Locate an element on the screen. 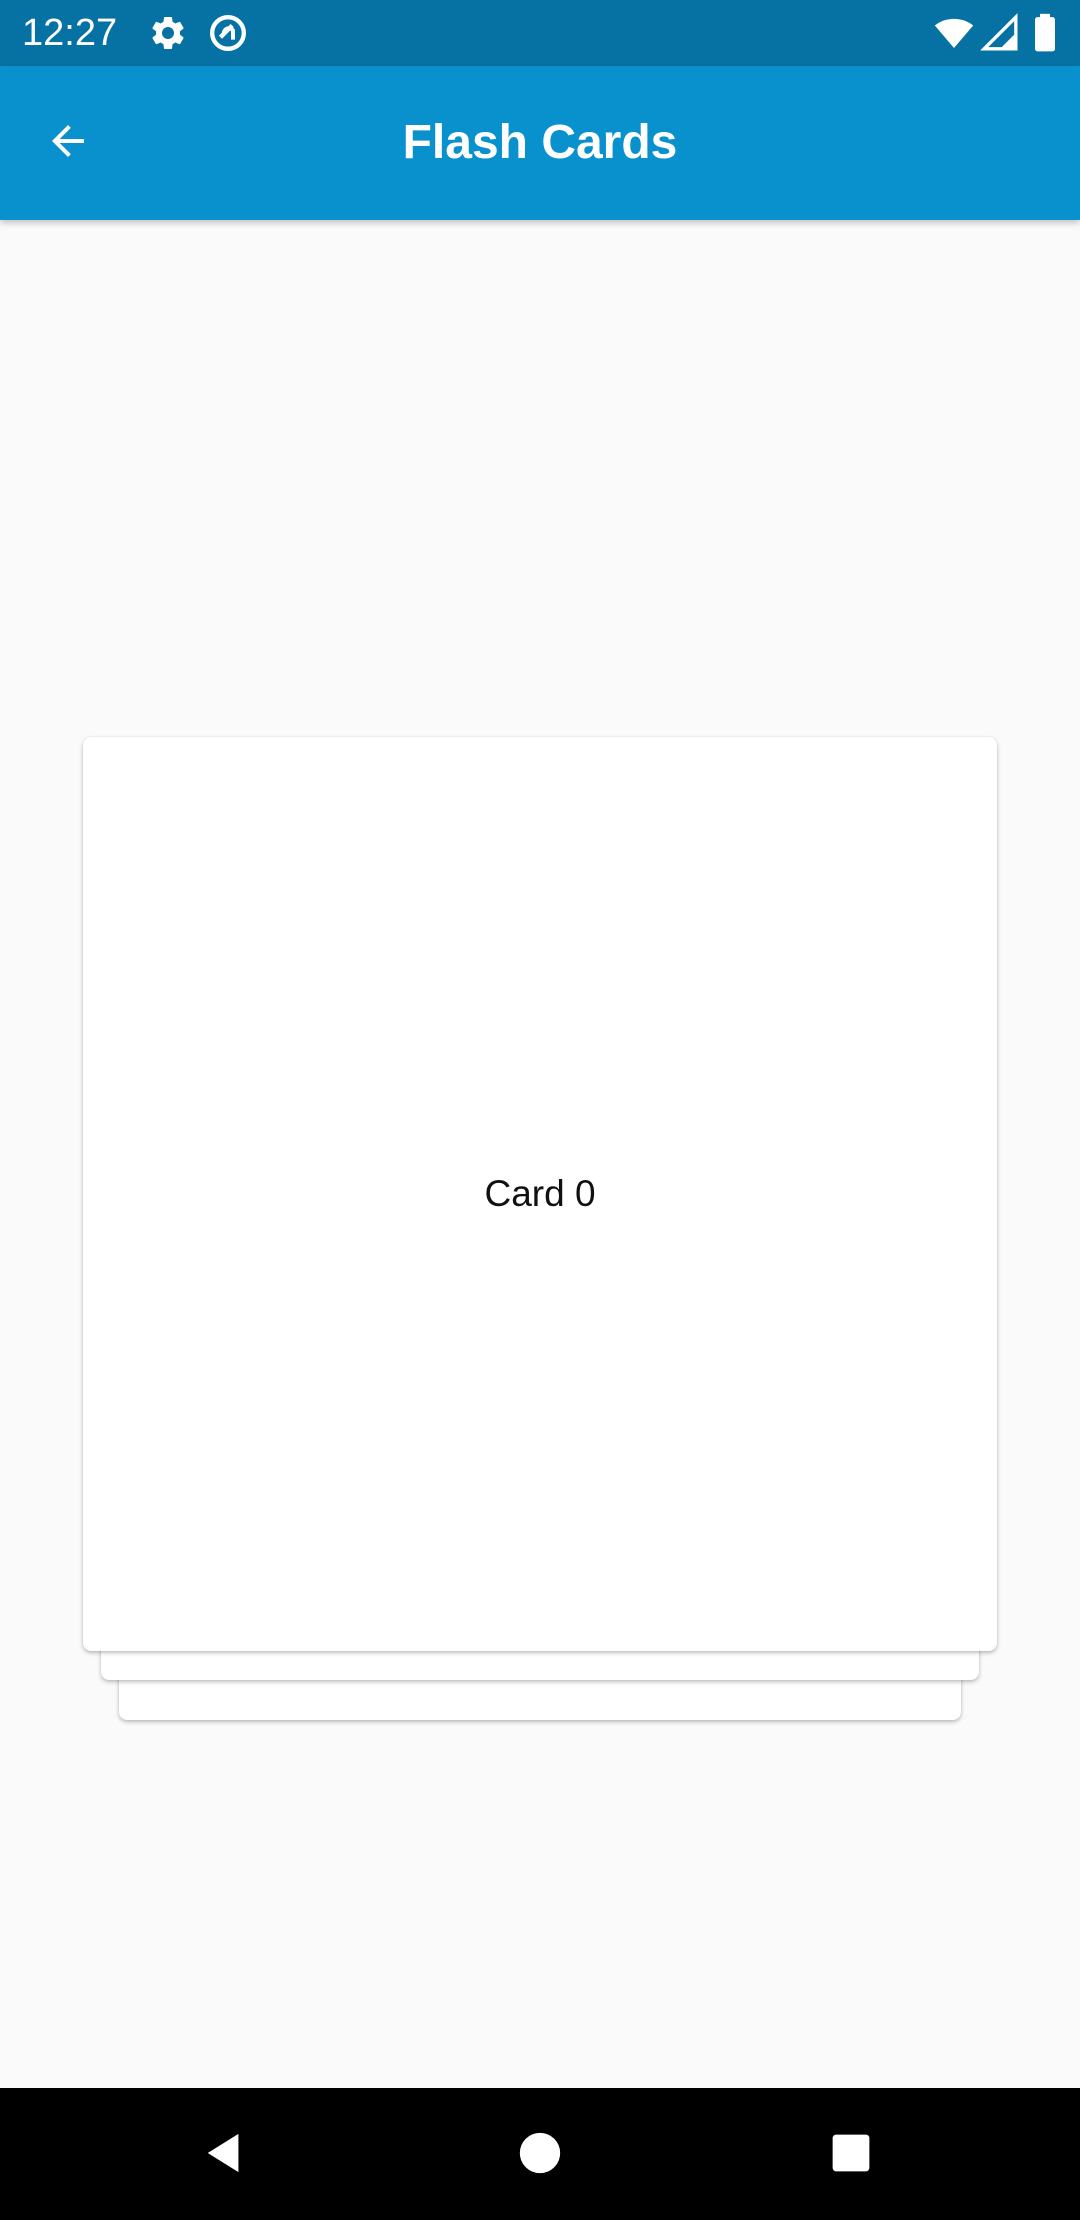 The height and width of the screenshot is (2220, 1080). navigation-bar is located at coordinates (540, 2154).